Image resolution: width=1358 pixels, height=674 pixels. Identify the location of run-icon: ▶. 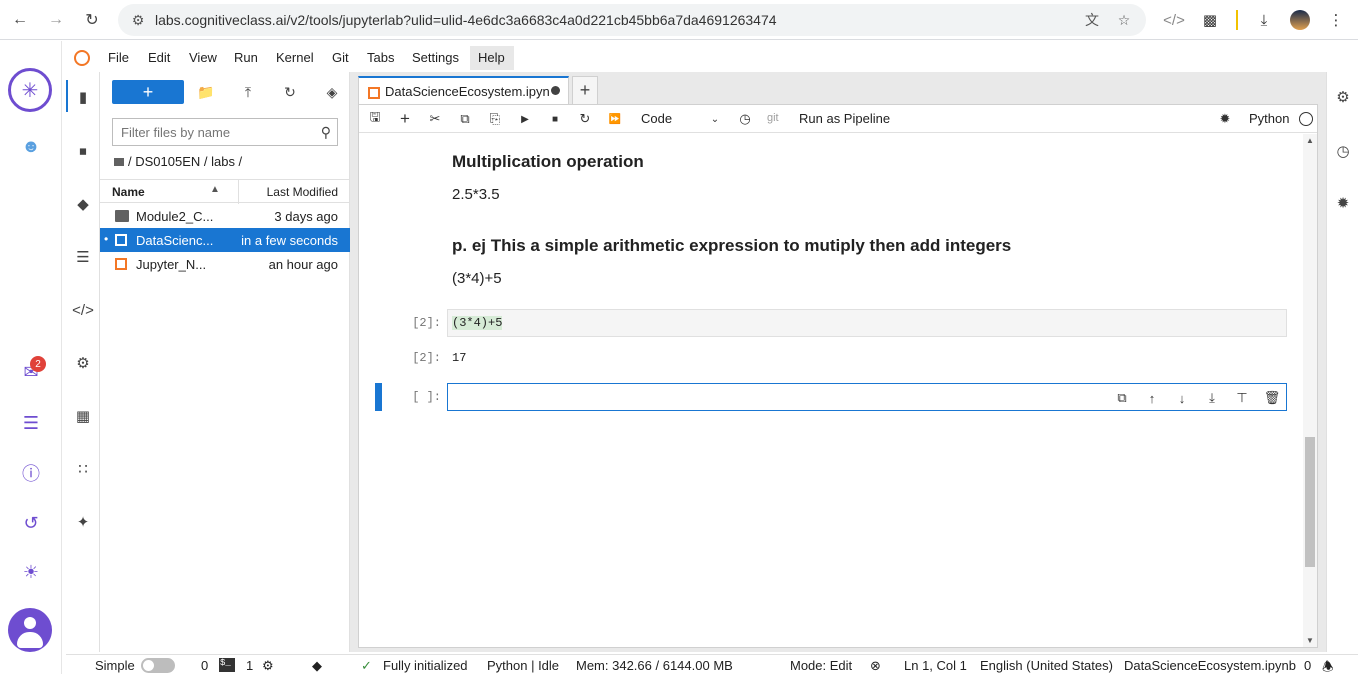
(525, 119).